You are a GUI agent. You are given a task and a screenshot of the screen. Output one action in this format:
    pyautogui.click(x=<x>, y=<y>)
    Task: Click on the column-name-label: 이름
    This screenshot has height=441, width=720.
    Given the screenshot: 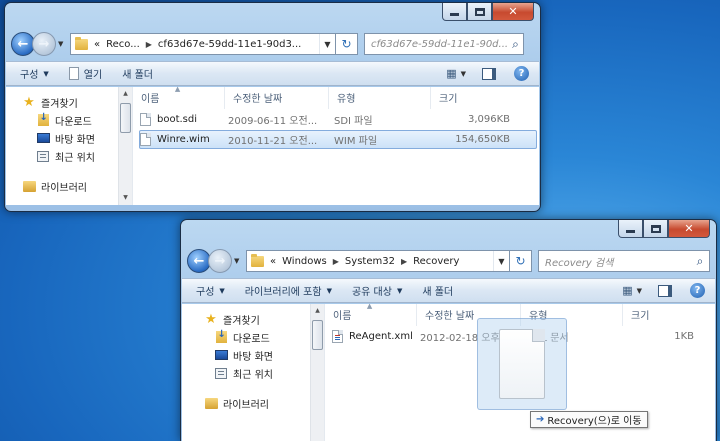 What is the action you would take?
    pyautogui.click(x=150, y=99)
    